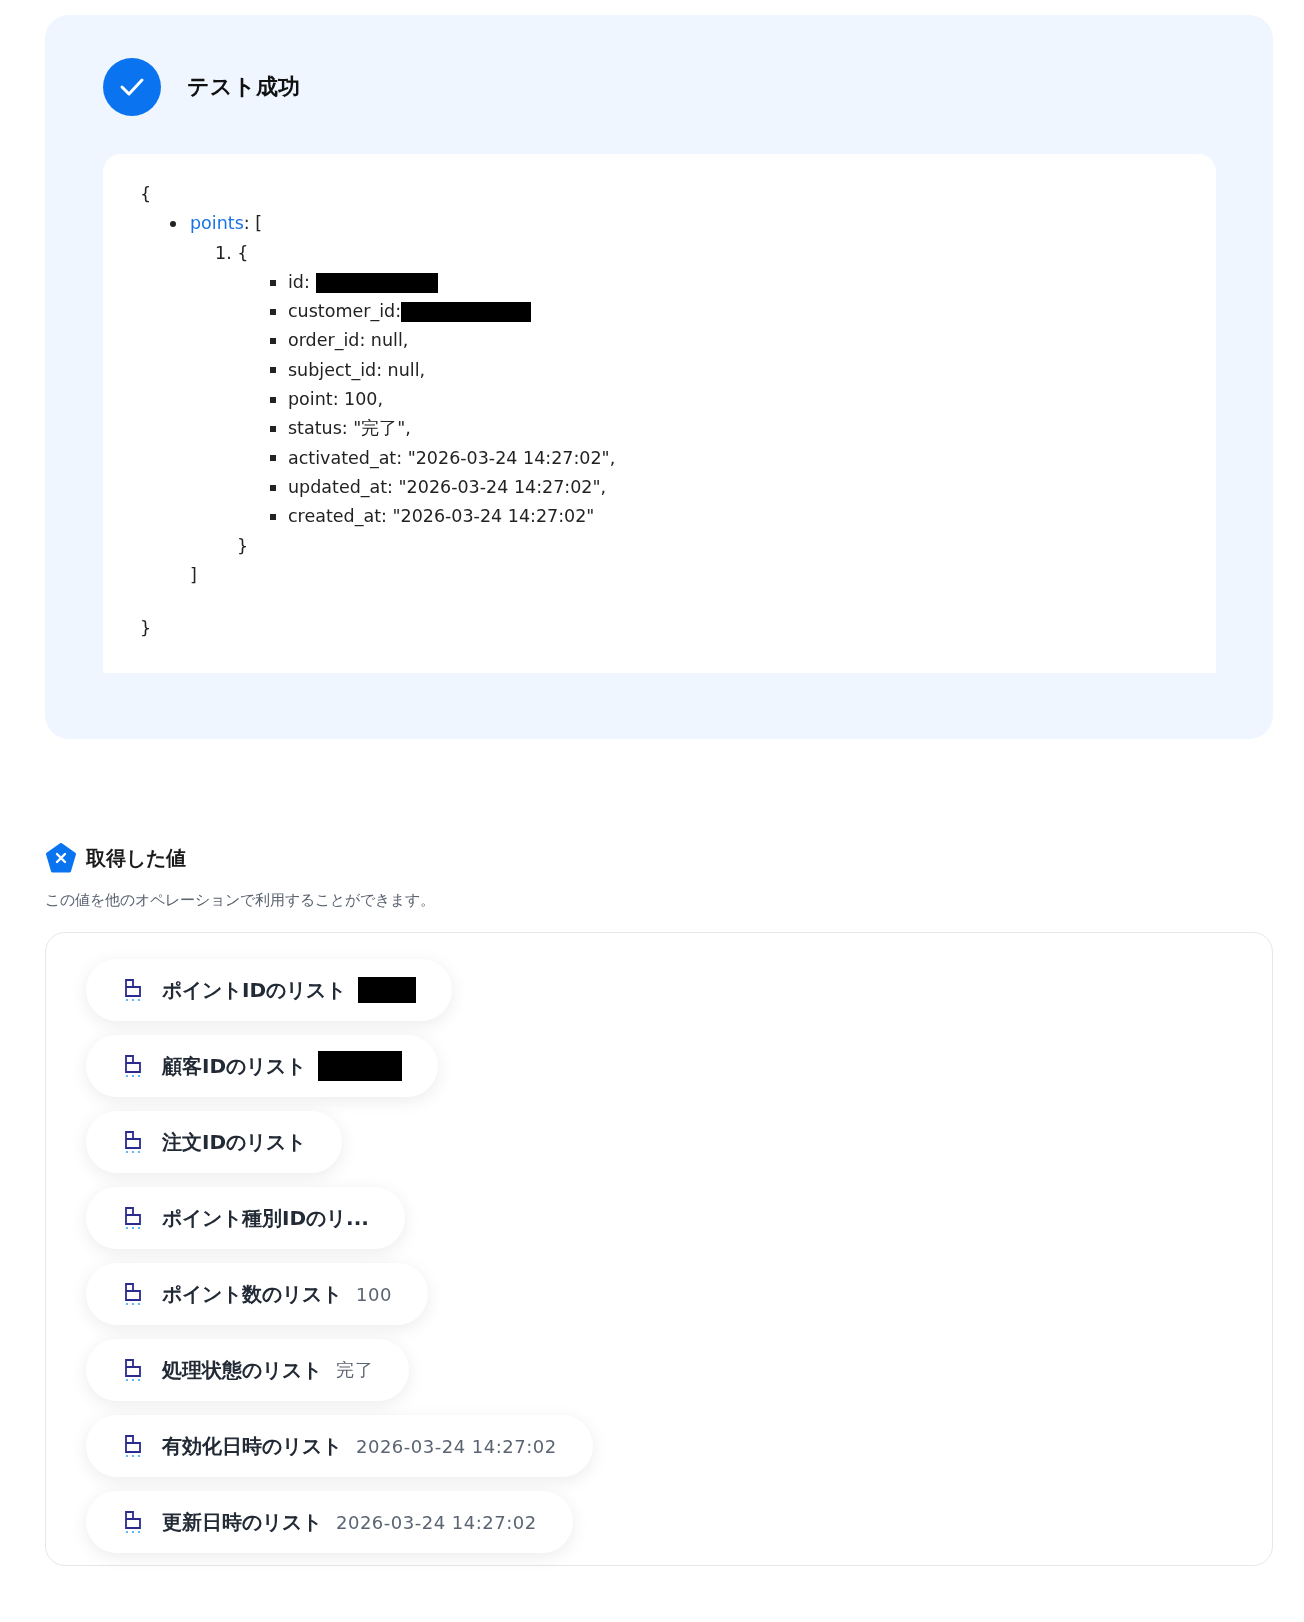  Describe the element at coordinates (132, 87) in the screenshot. I see `check-icon` at that location.